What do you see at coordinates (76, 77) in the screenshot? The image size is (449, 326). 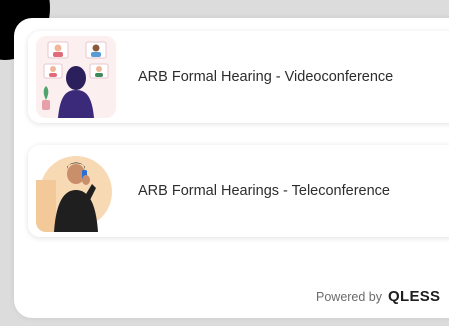 I see `videoconference-illustration-icon` at bounding box center [76, 77].